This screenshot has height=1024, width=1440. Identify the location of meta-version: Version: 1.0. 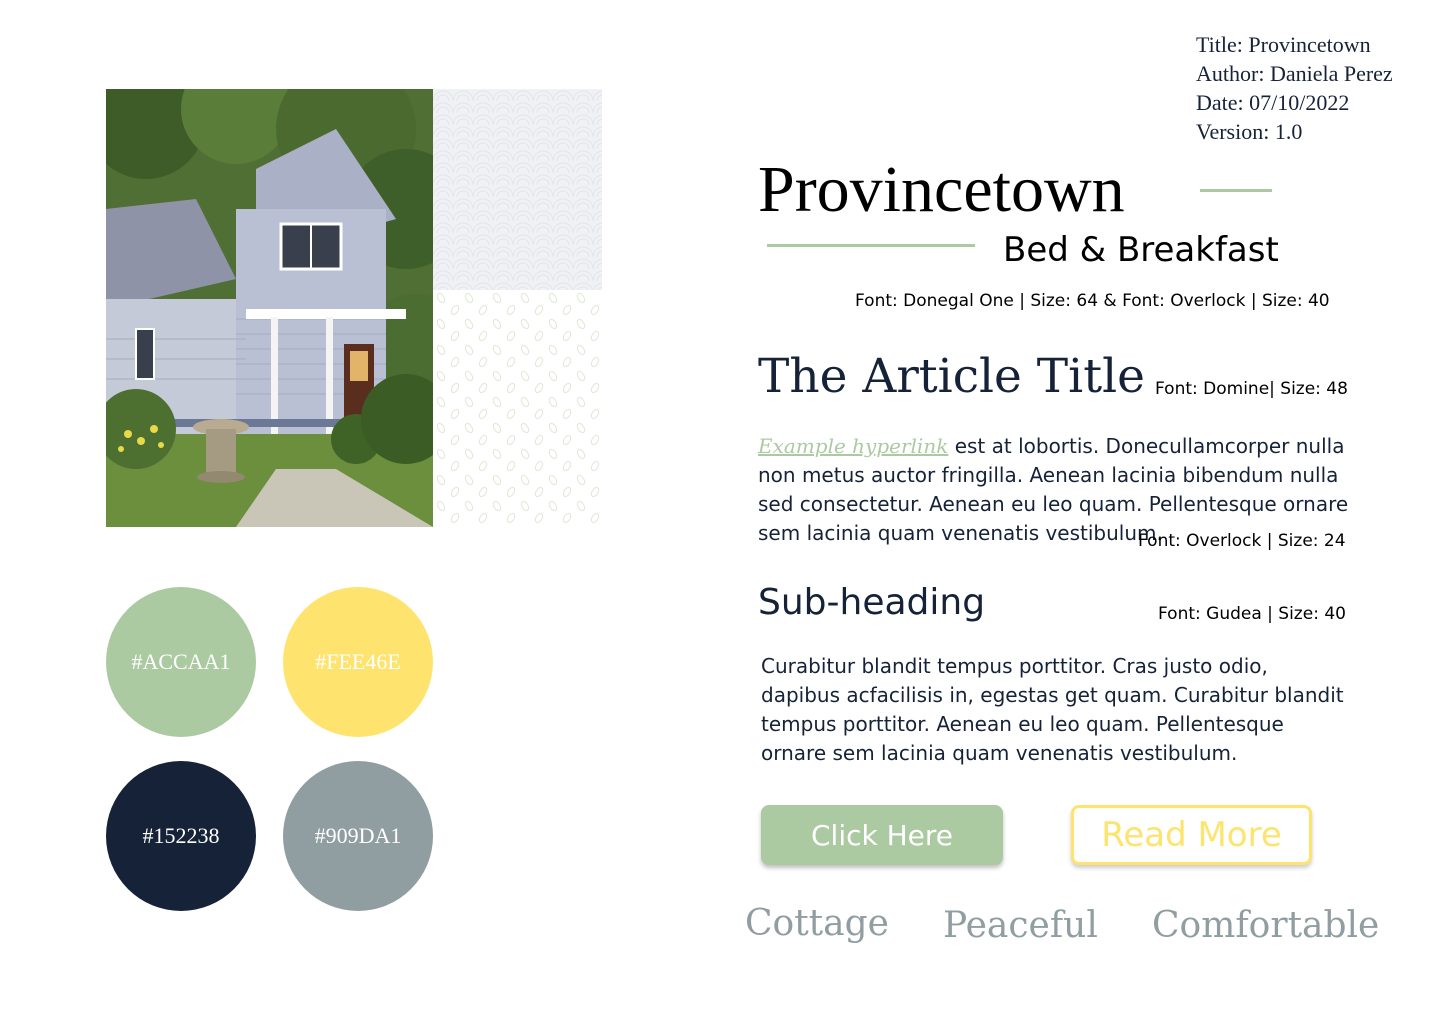
(1249, 131).